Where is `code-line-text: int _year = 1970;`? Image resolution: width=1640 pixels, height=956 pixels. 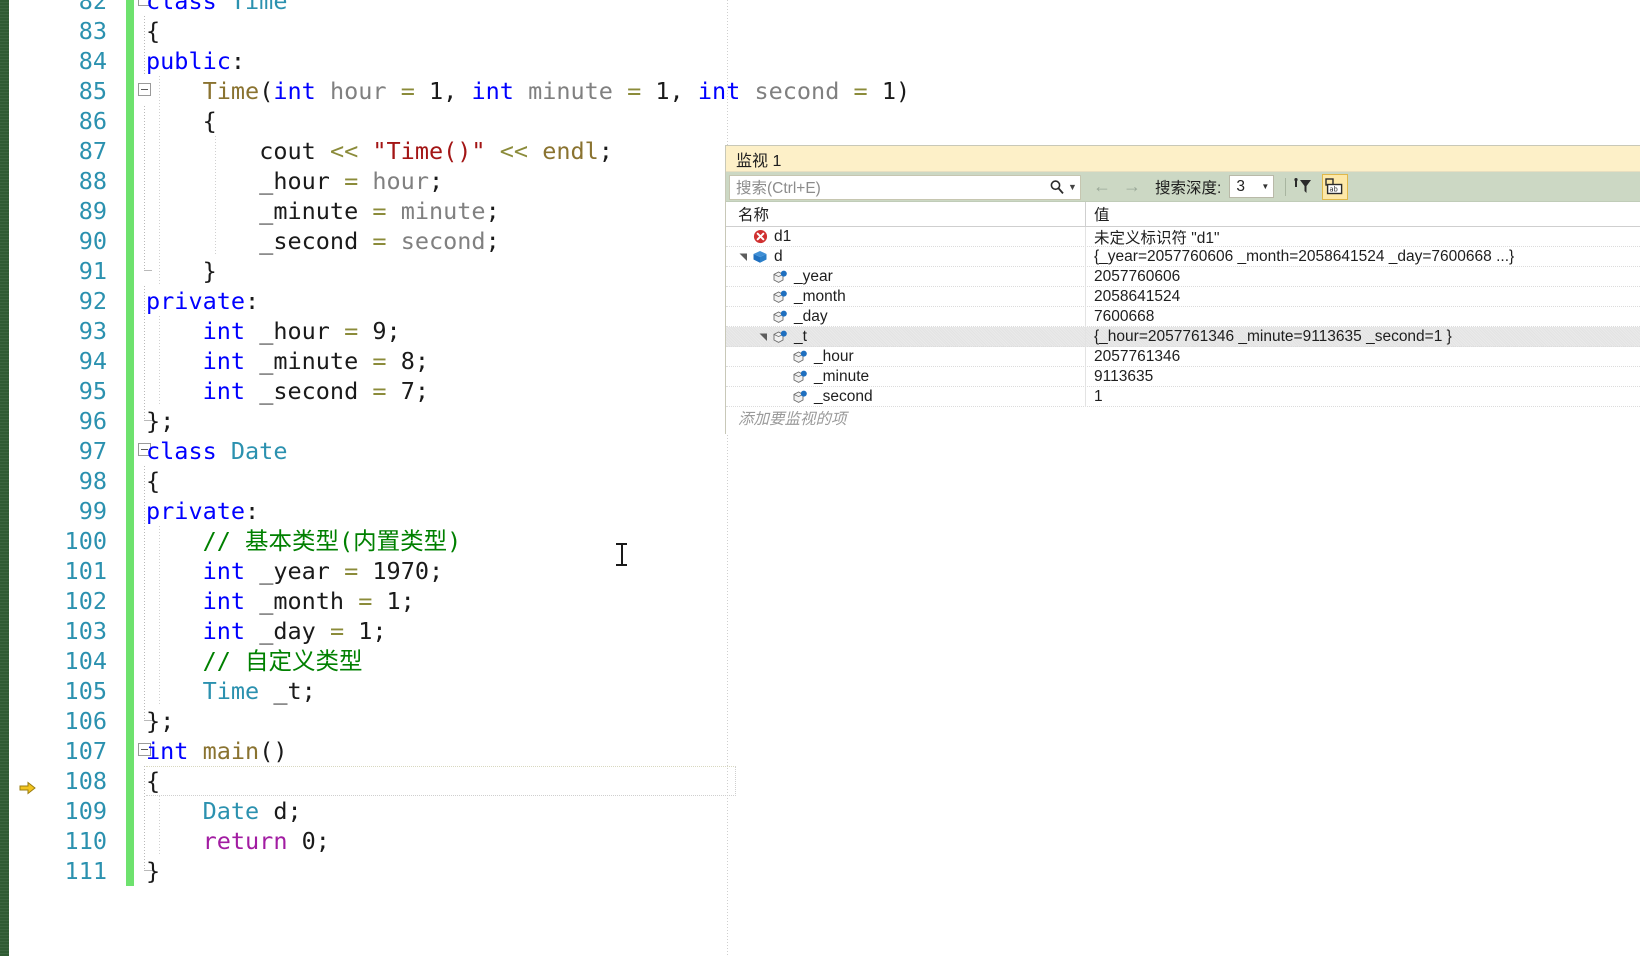
code-line-text: int _year = 1970; is located at coordinates (295, 571).